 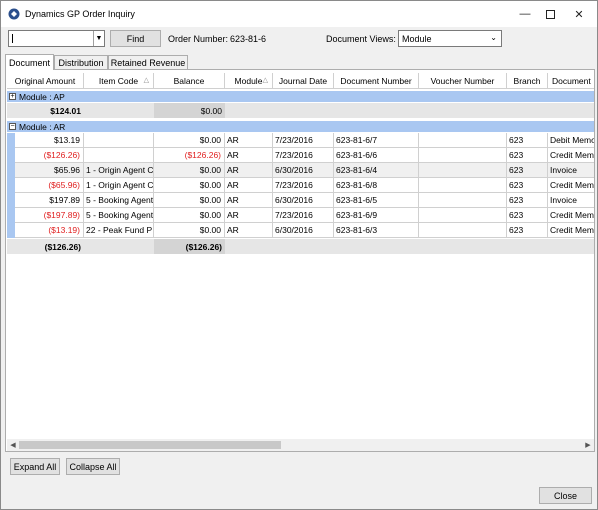 What do you see at coordinates (376, 170) in the screenshot?
I see `cell-document-number: 623-81-6/4` at bounding box center [376, 170].